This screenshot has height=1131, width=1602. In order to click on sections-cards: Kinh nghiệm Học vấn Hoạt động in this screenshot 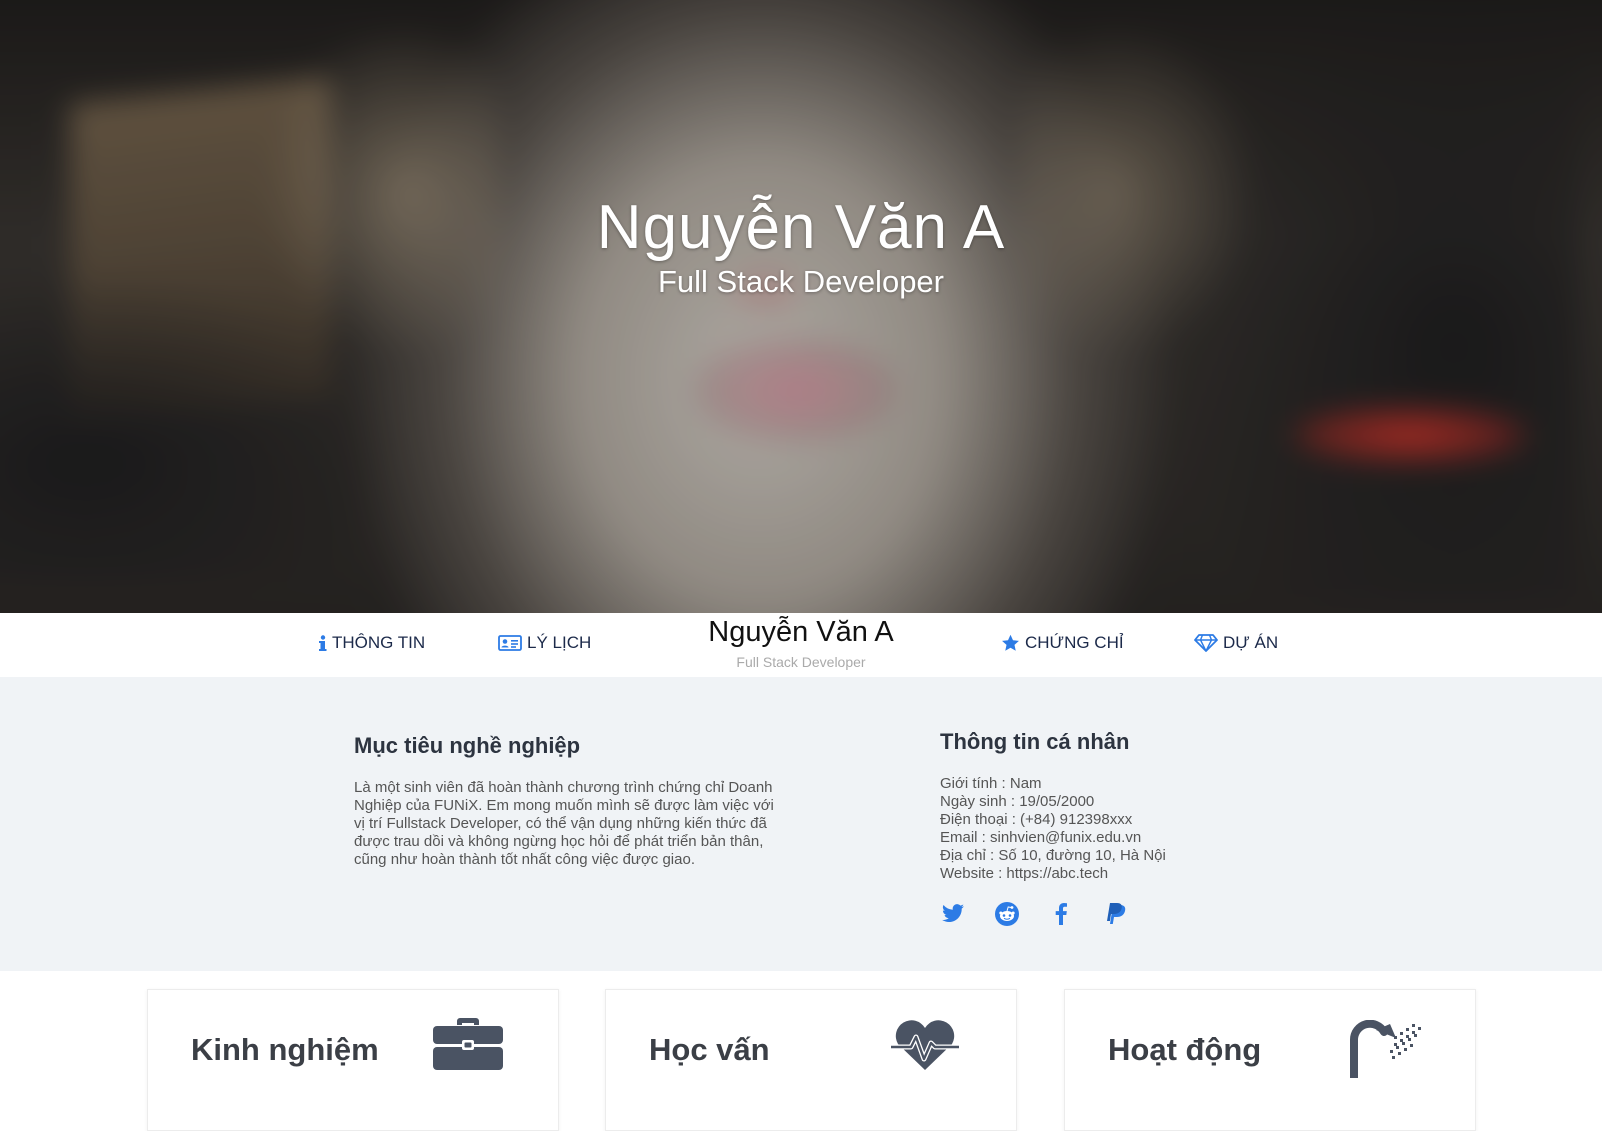, I will do `click(801, 1051)`.